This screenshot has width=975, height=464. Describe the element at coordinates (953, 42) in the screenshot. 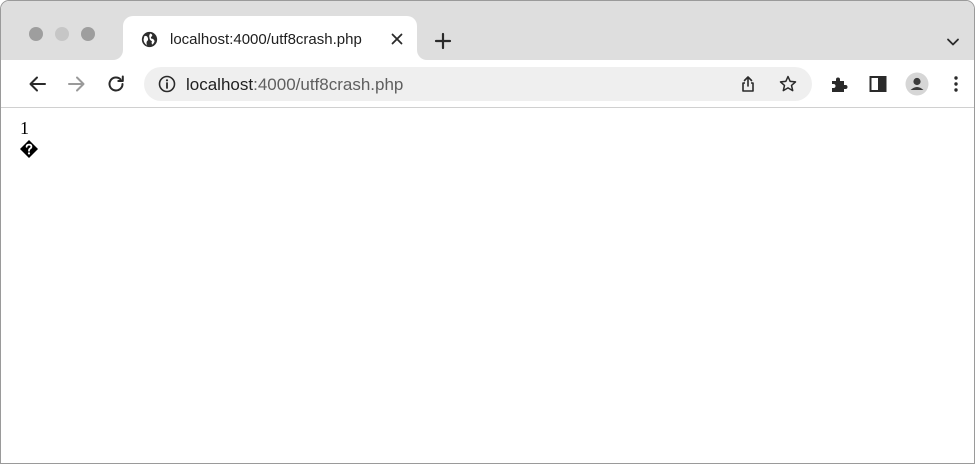

I see `chevron-down-icon` at that location.